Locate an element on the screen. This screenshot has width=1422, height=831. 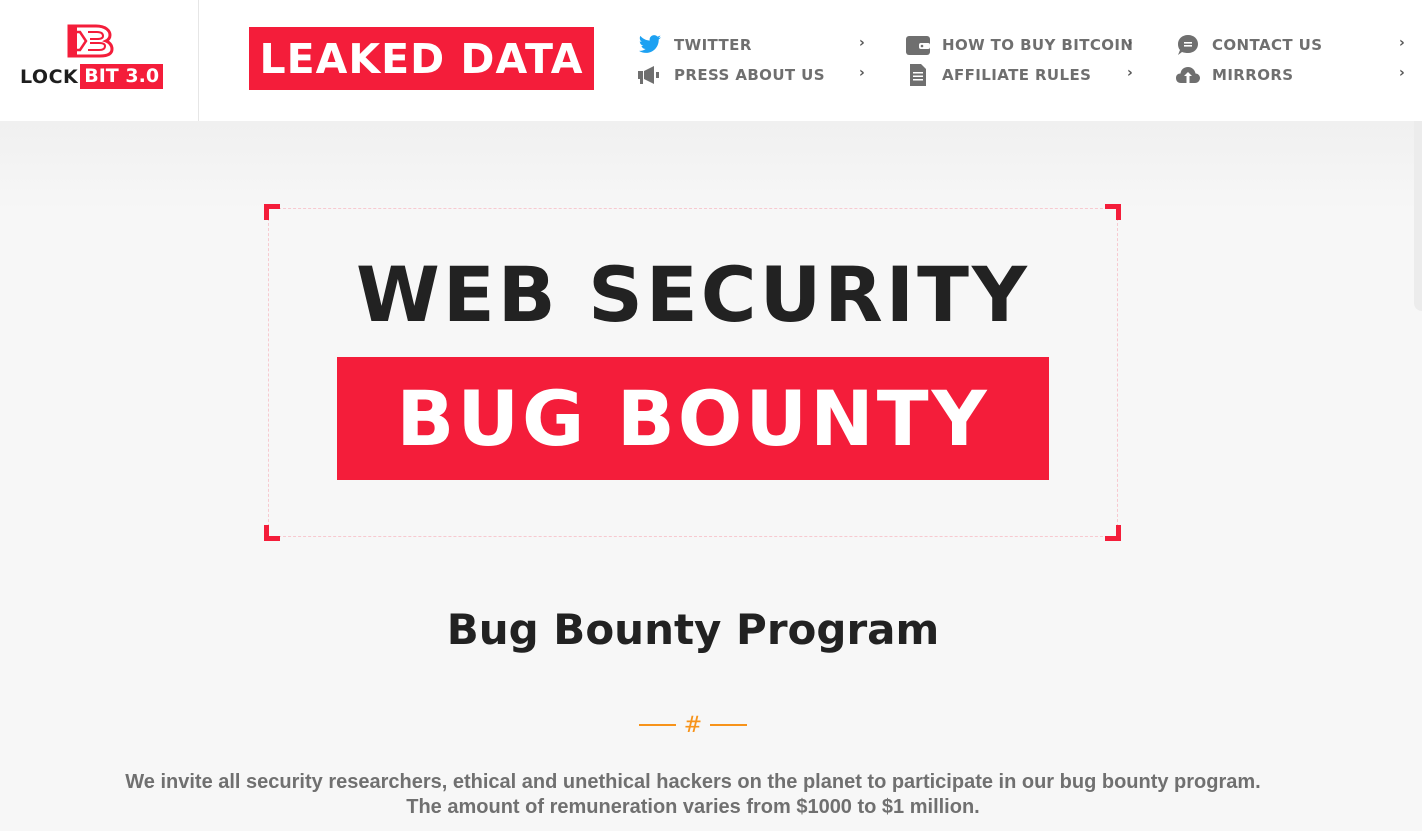
nav-how-to-buy-bitcoin: HOW TO BUY BITCOIN › is located at coordinates (1021, 45).